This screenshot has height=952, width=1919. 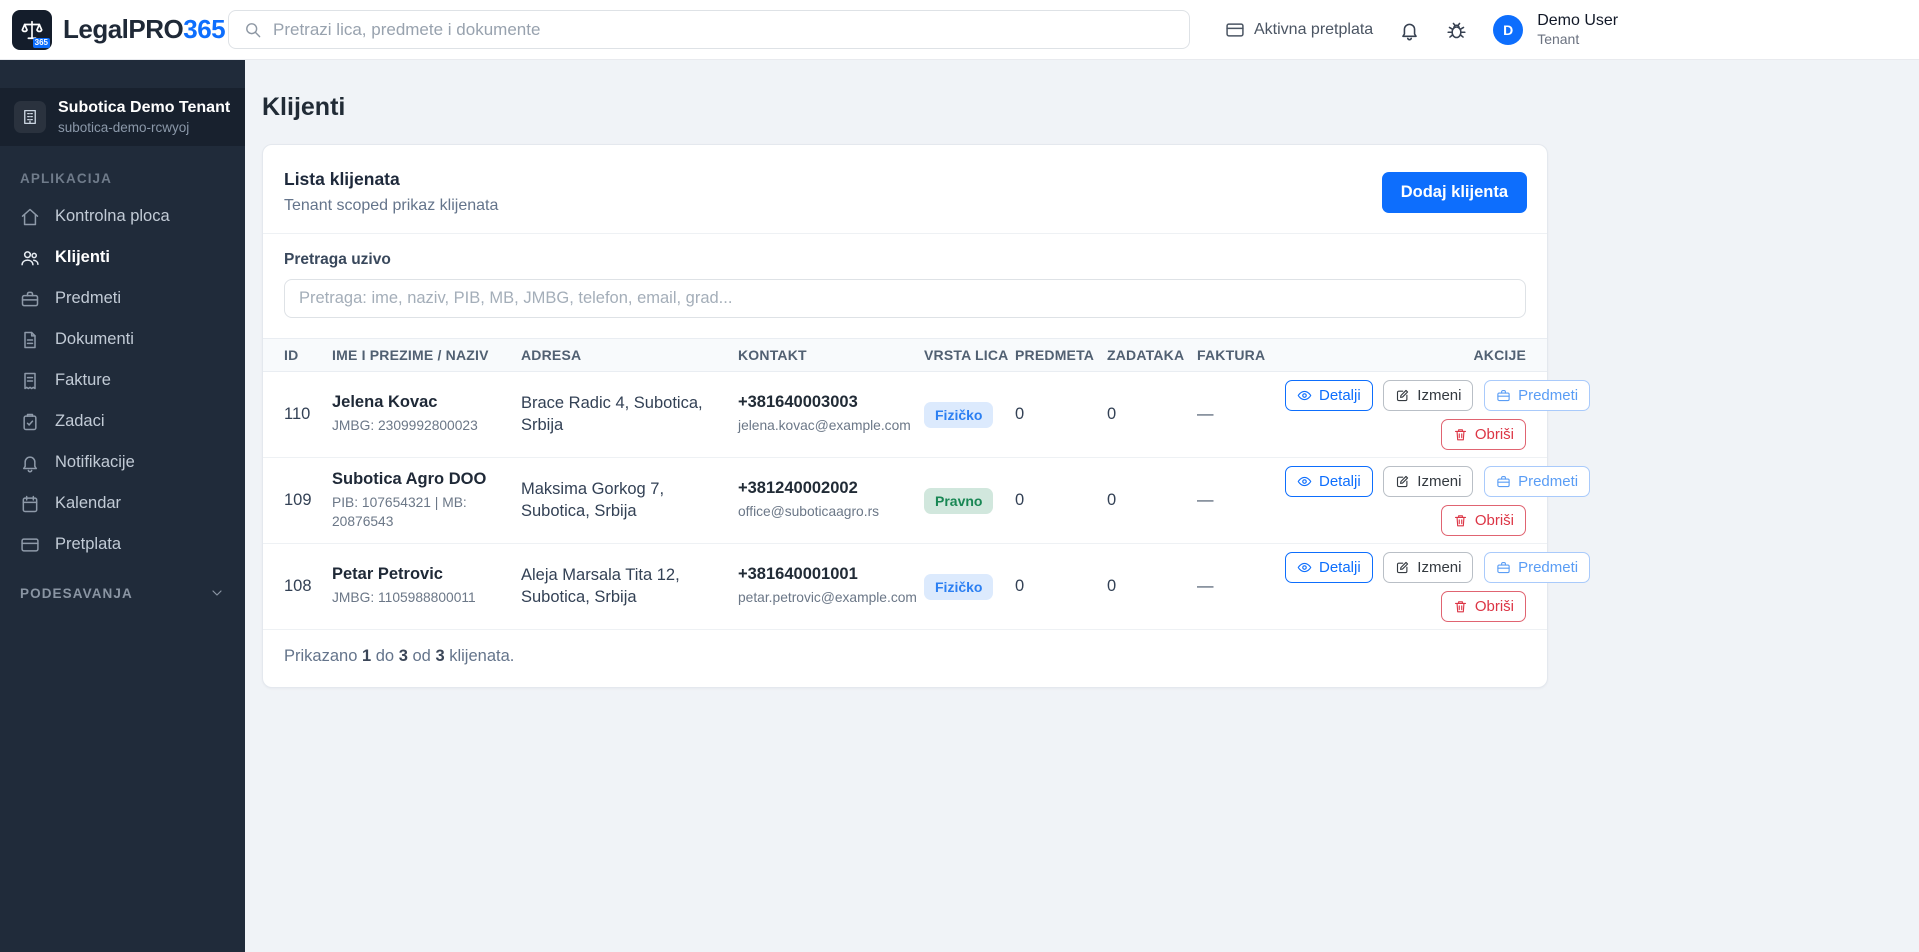 I want to click on client-email: office@suboticaagro.rs, so click(x=809, y=512).